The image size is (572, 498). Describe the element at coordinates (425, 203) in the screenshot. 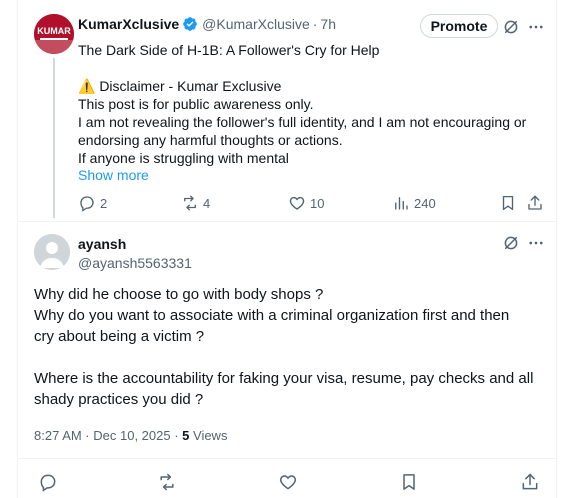

I see `views-count: 240` at that location.